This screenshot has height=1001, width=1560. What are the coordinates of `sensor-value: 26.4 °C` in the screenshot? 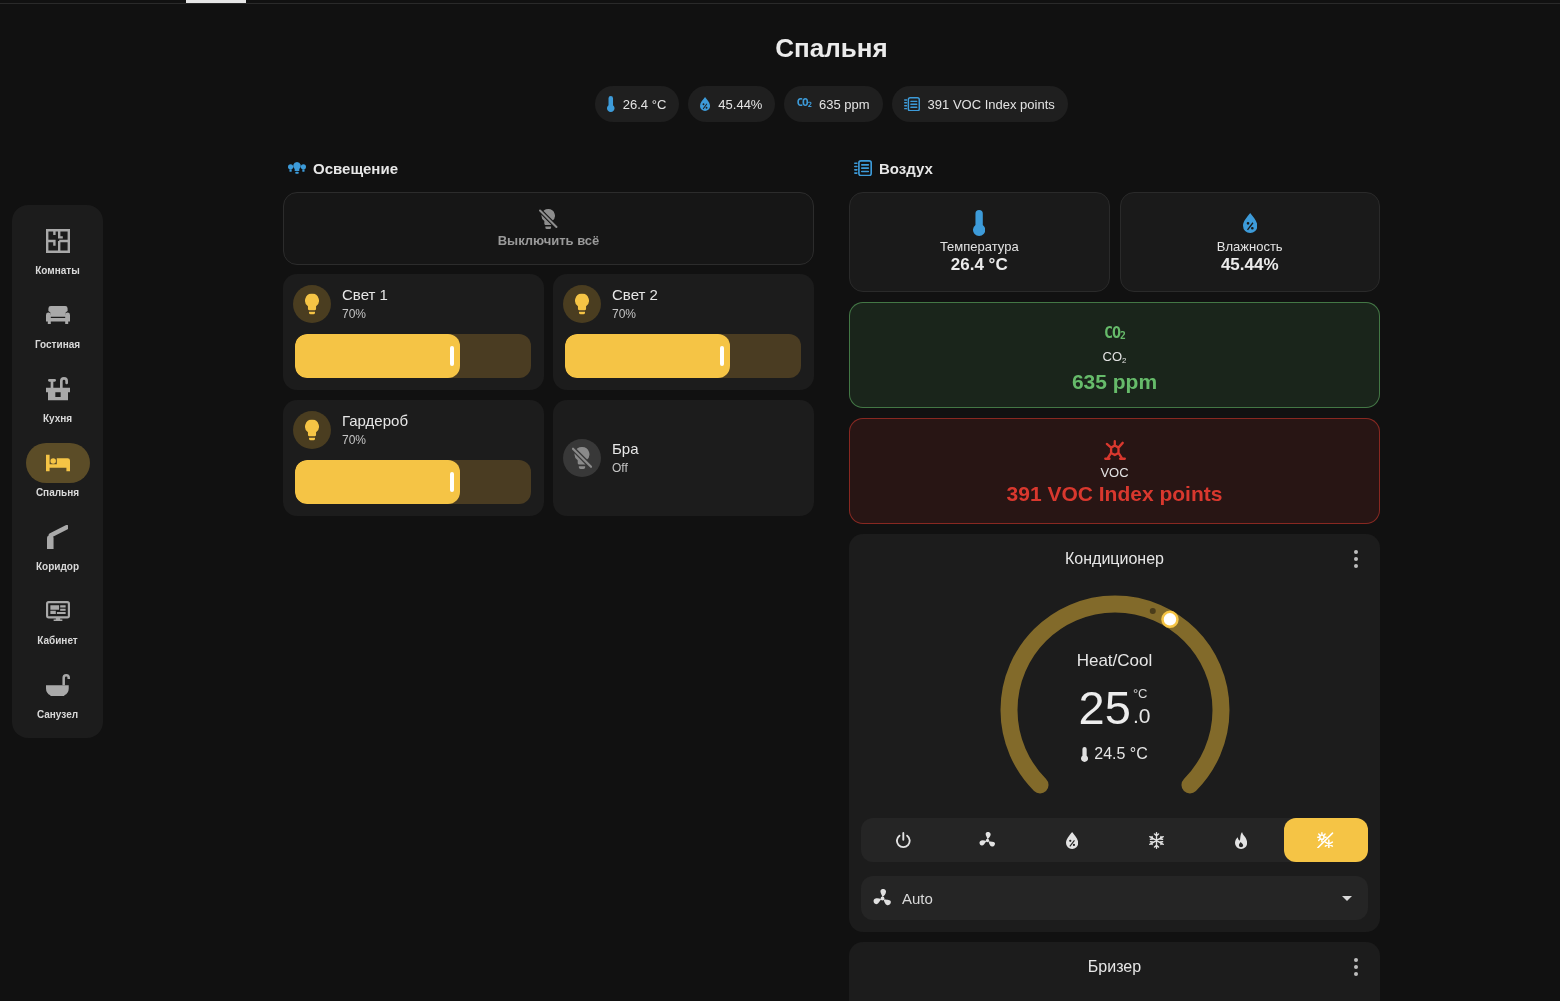 It's located at (979, 265).